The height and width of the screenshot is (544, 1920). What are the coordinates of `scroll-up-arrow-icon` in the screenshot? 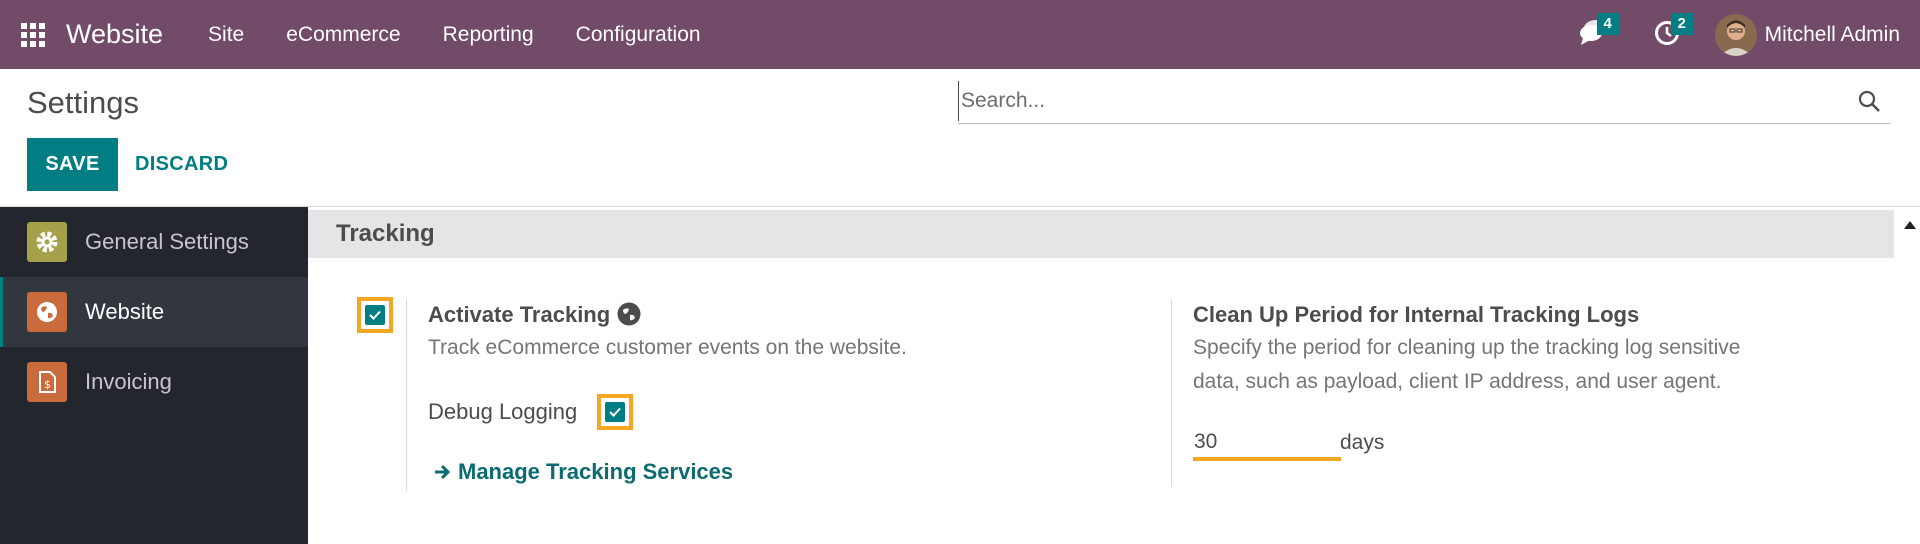 It's located at (1910, 225).